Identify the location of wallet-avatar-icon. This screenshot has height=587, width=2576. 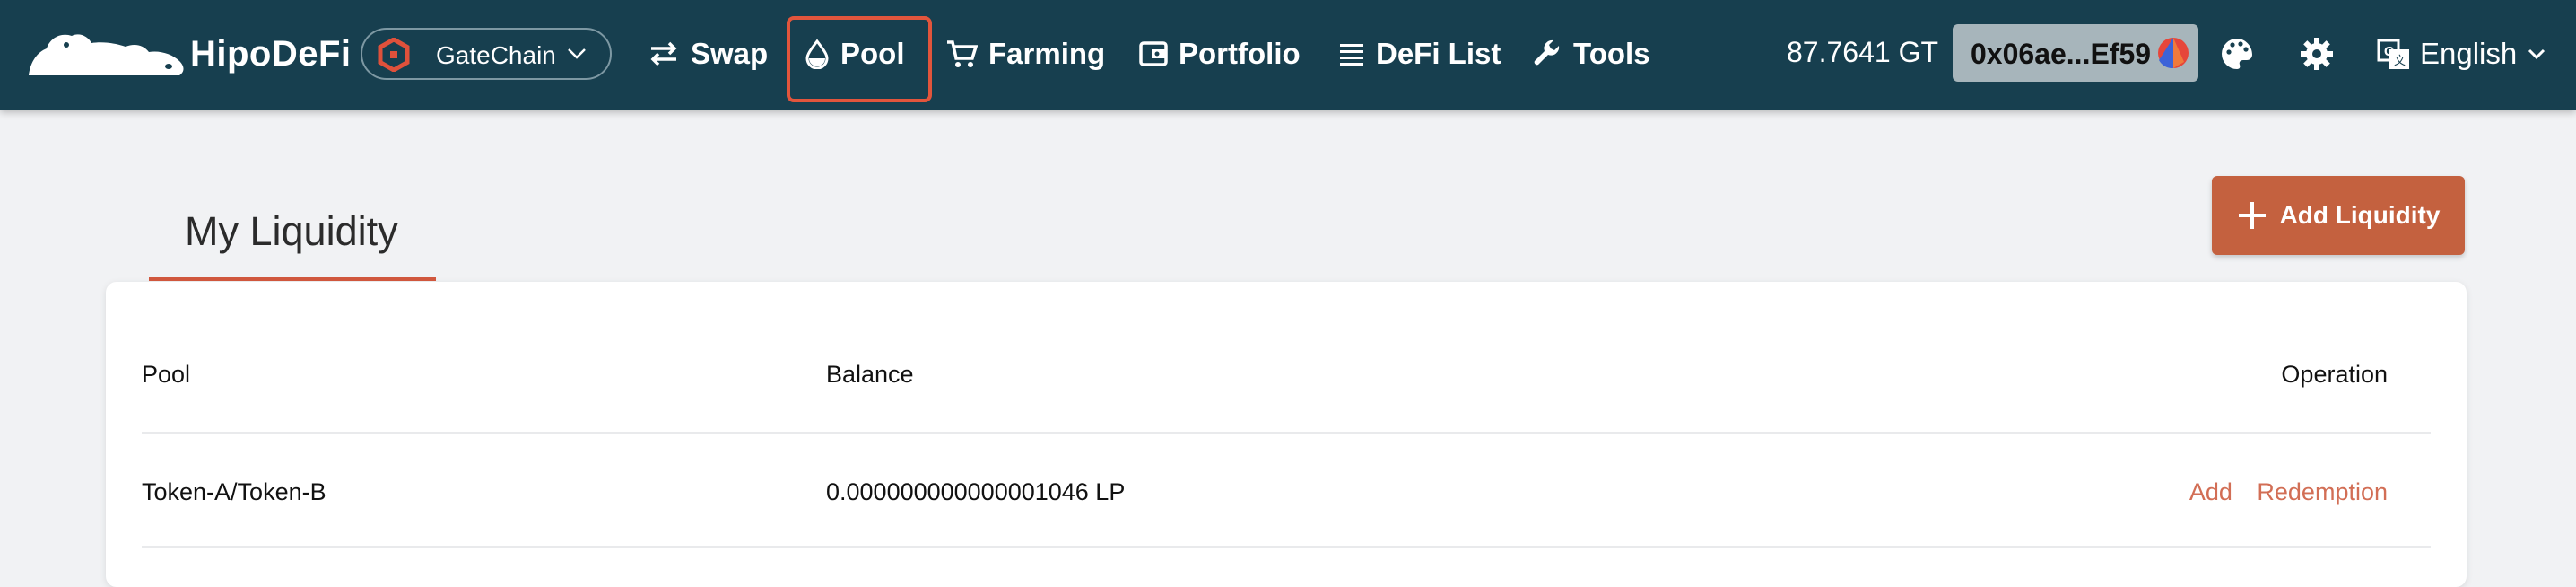
(2173, 53).